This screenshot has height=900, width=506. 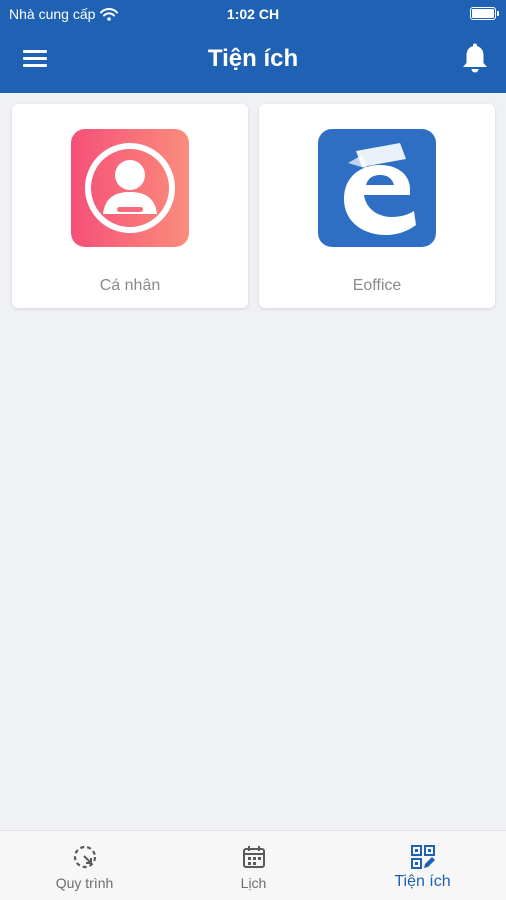 What do you see at coordinates (422, 881) in the screenshot?
I see `tab-label: Tiện ích` at bounding box center [422, 881].